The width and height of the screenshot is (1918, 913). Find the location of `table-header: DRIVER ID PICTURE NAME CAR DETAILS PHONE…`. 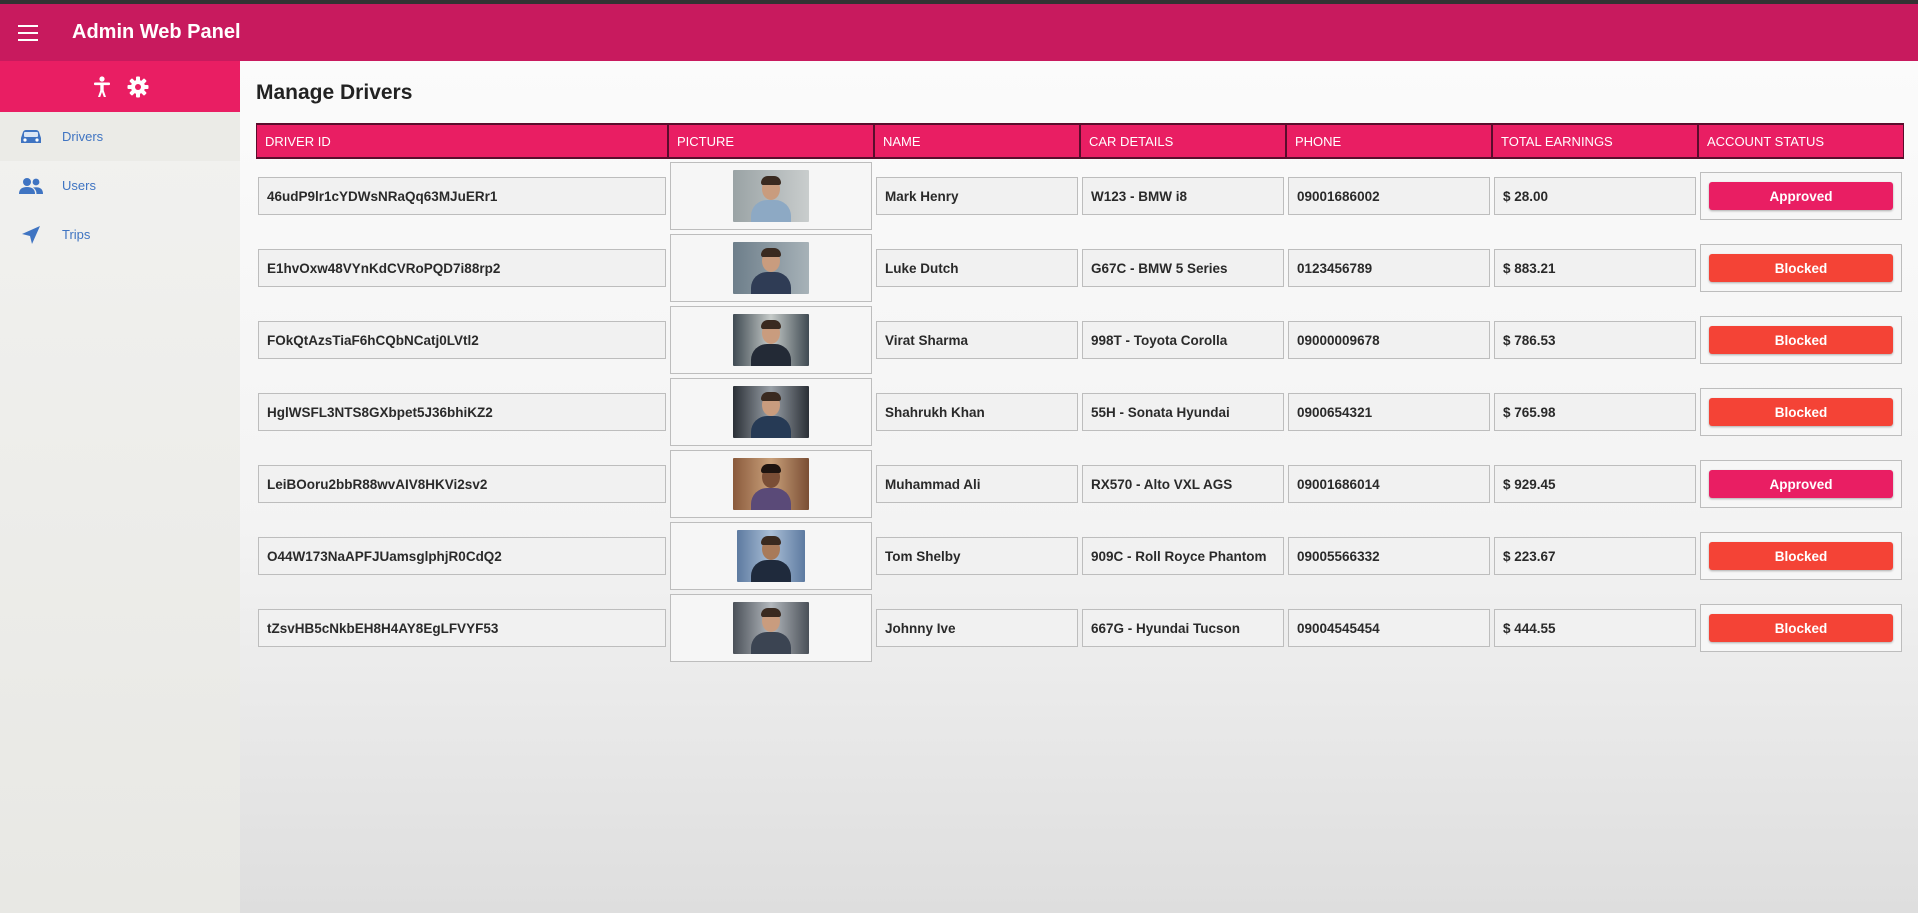

table-header: DRIVER ID PICTURE NAME CAR DETAILS PHONE… is located at coordinates (1080, 141).